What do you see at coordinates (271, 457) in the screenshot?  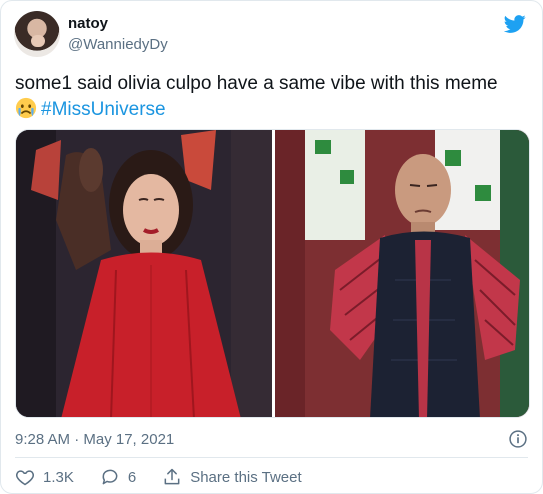 I see `divider` at bounding box center [271, 457].